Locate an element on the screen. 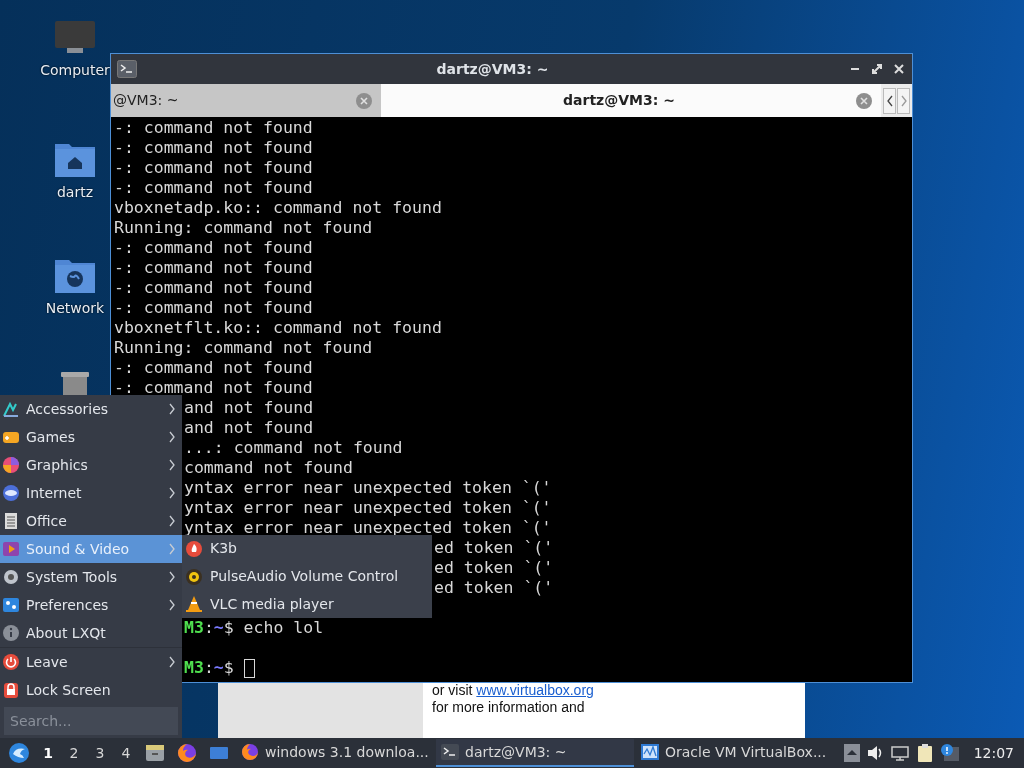 This screenshot has height=768, width=1024. terminal-line: command not found is located at coordinates (268, 468).